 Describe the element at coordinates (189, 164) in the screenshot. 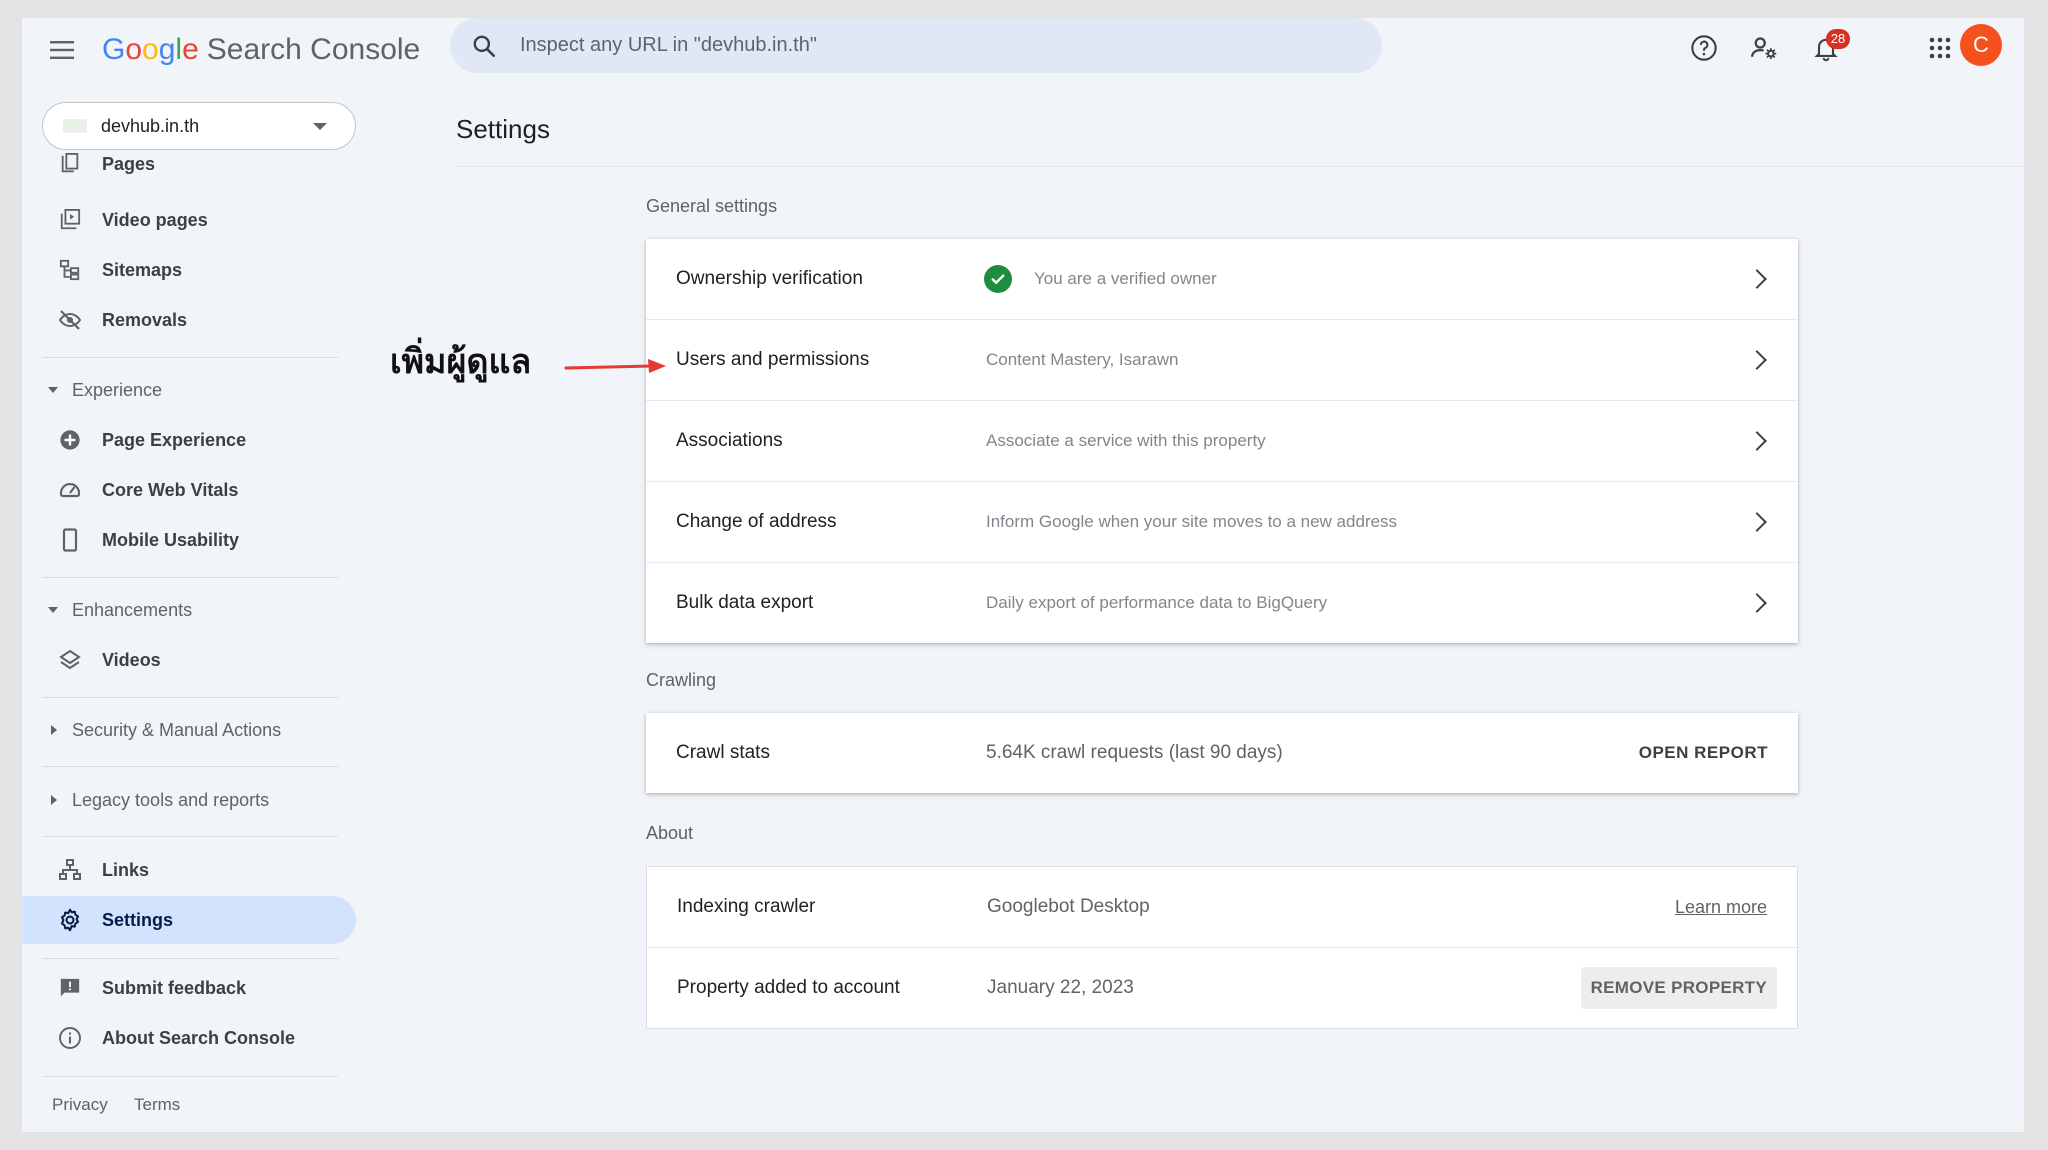

I see `sidebar-item-pages: Pages` at that location.